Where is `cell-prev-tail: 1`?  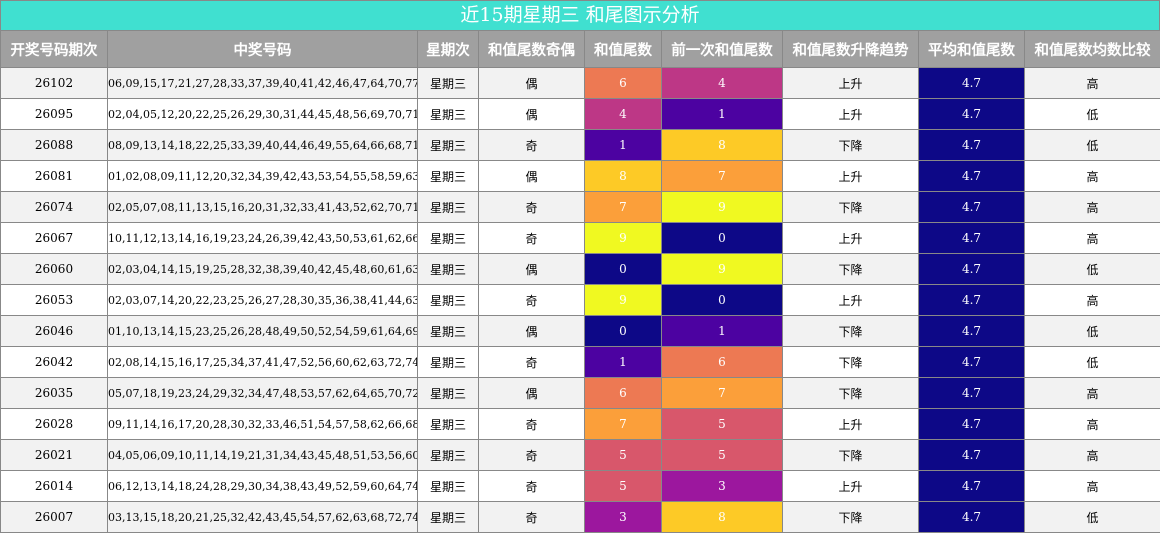
cell-prev-tail: 1 is located at coordinates (722, 331).